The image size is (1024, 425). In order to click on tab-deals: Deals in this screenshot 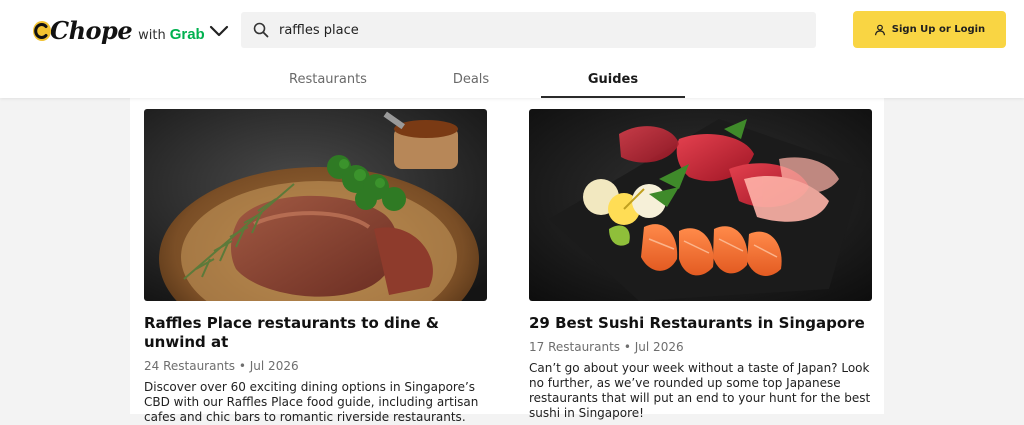, I will do `click(471, 80)`.